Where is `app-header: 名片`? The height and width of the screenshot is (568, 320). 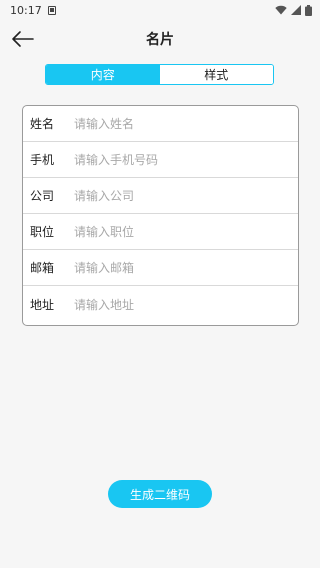
app-header: 名片 is located at coordinates (160, 39).